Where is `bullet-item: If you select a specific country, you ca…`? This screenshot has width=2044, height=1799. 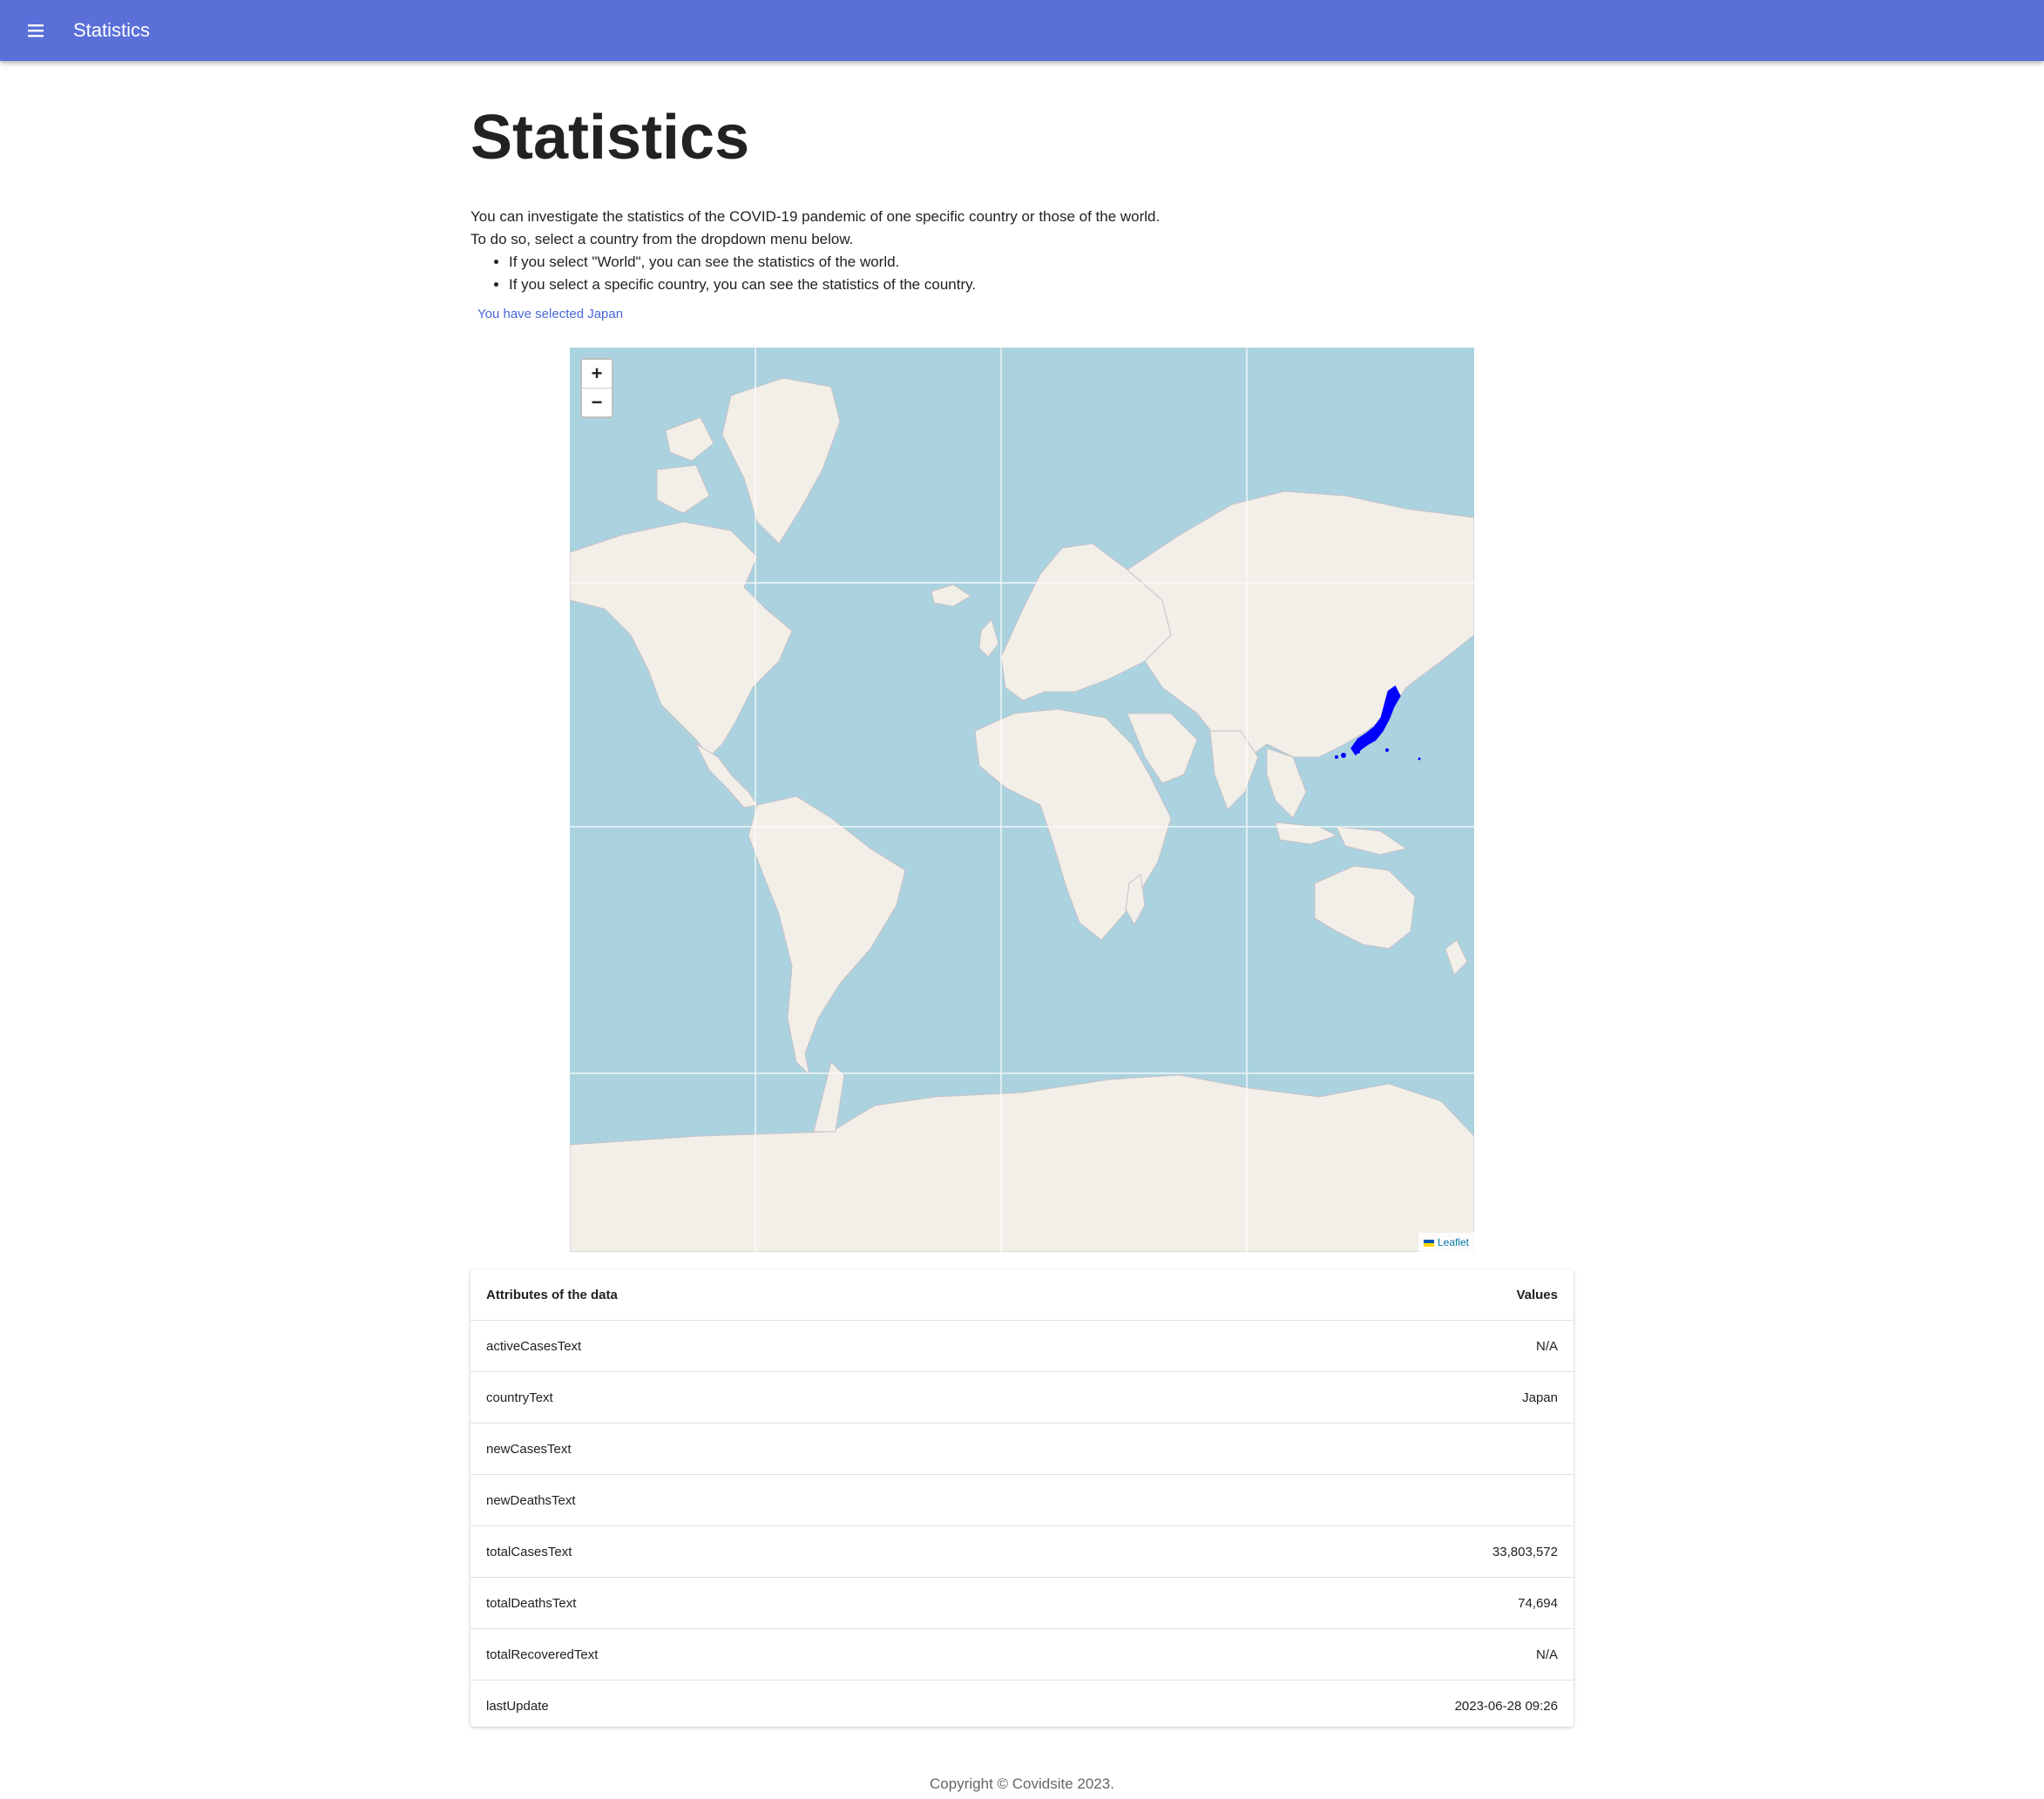 bullet-item: If you select a specific country, you ca… is located at coordinates (926, 285).